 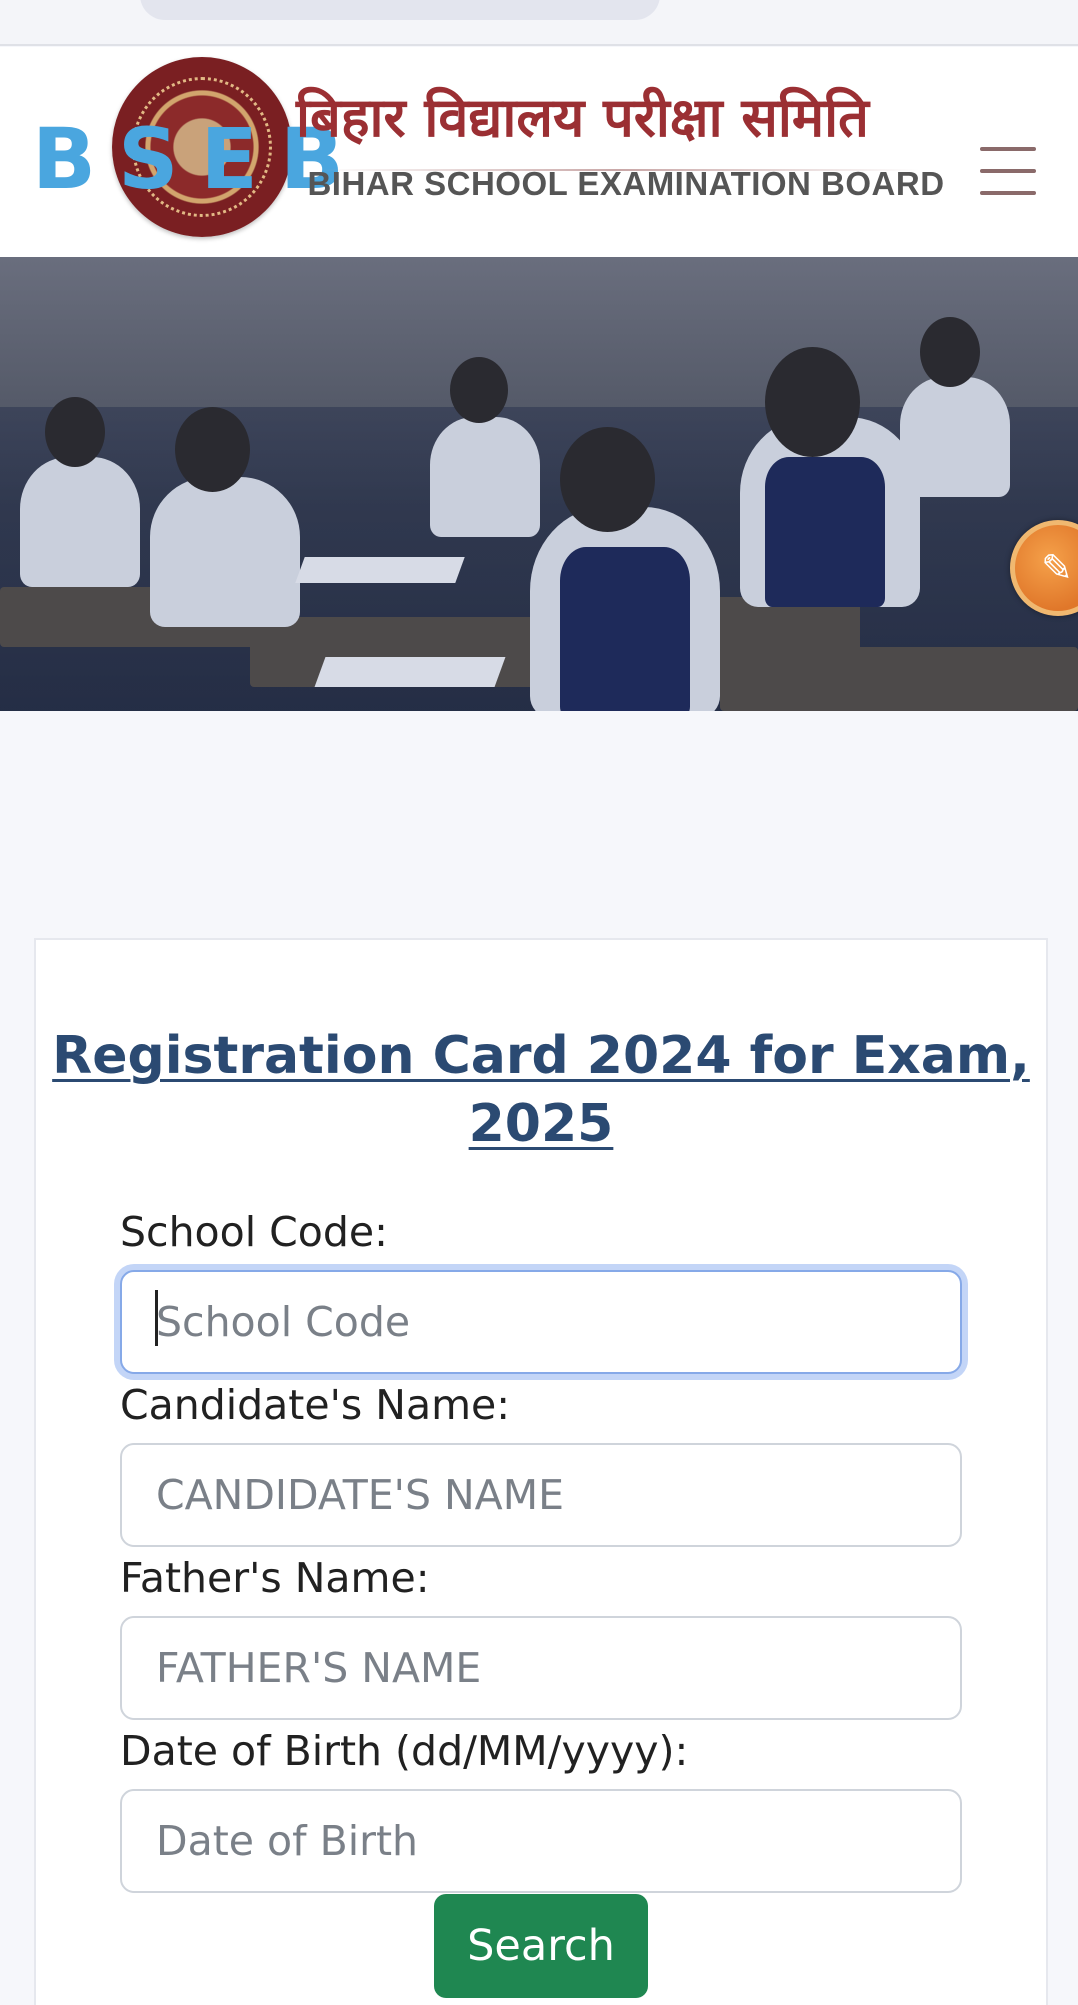 What do you see at coordinates (275, 1578) in the screenshot?
I see `father-name-label: Father's Name:` at bounding box center [275, 1578].